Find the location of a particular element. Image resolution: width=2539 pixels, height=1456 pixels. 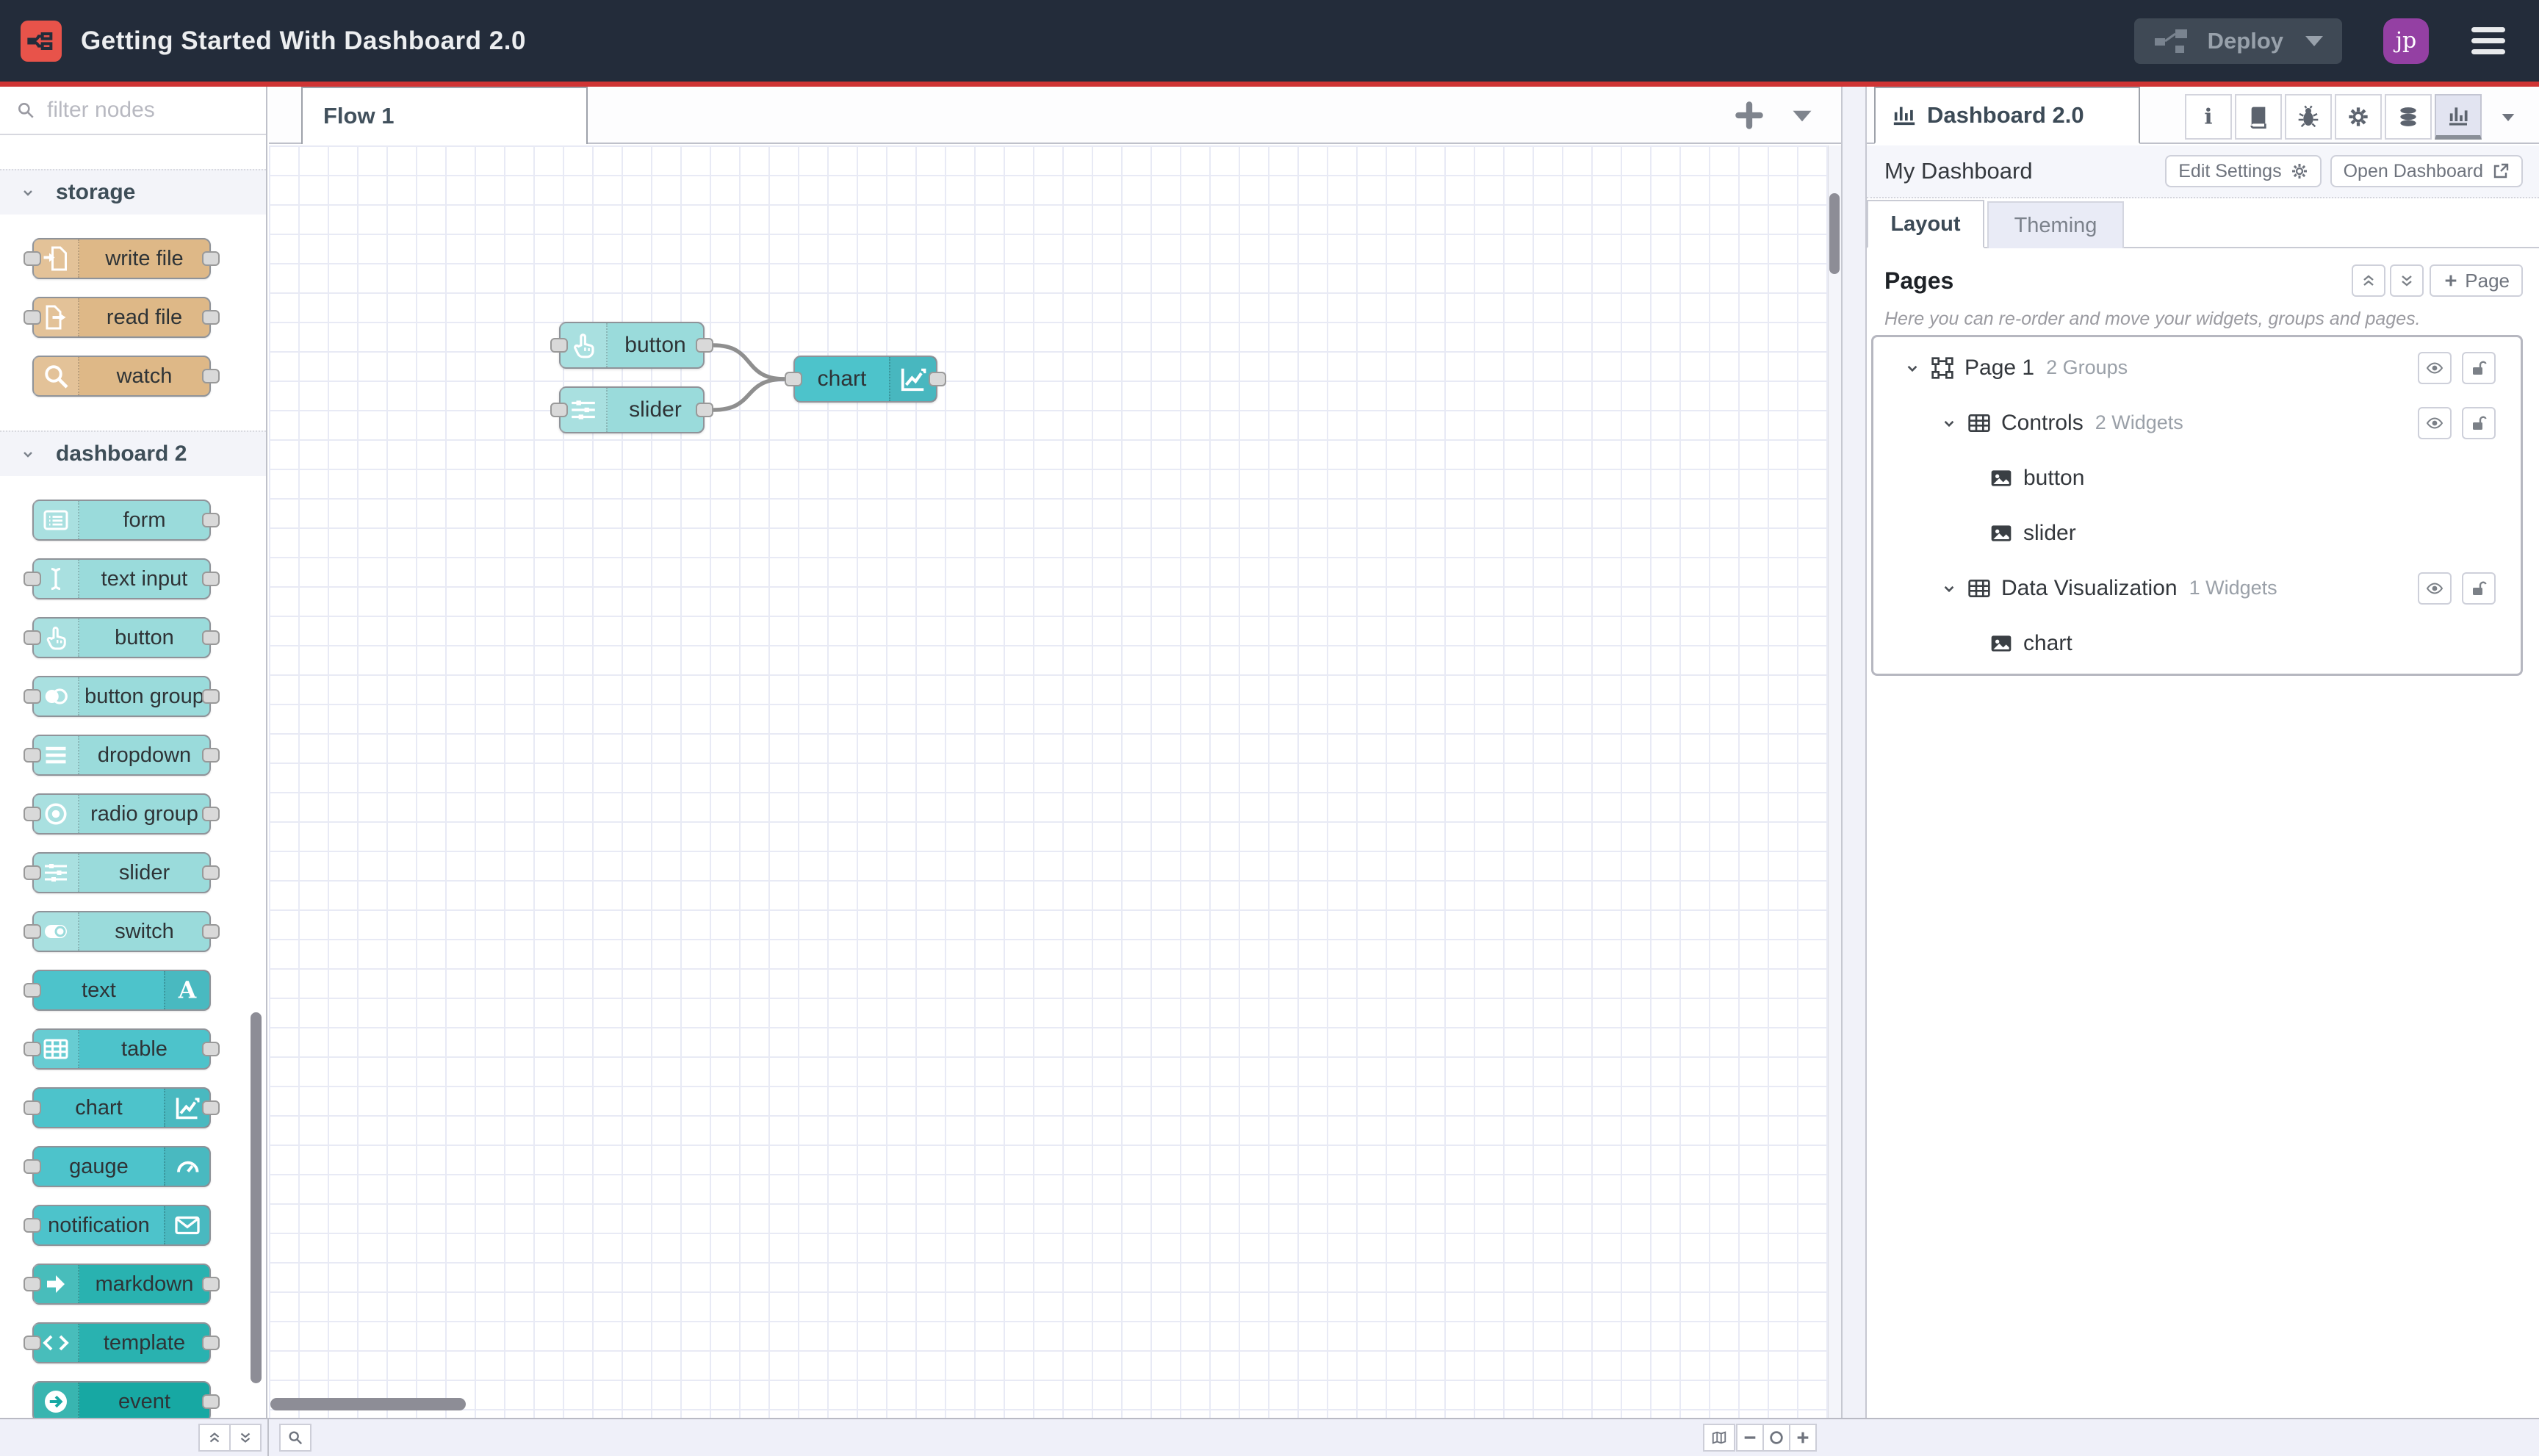

tab-theming: Theming is located at coordinates (2055, 224).